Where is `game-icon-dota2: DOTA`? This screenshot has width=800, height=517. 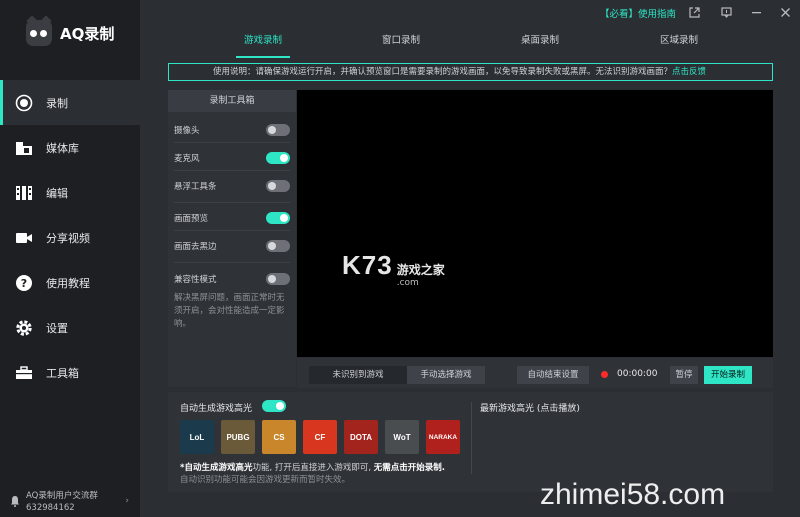 game-icon-dota2: DOTA is located at coordinates (361, 437).